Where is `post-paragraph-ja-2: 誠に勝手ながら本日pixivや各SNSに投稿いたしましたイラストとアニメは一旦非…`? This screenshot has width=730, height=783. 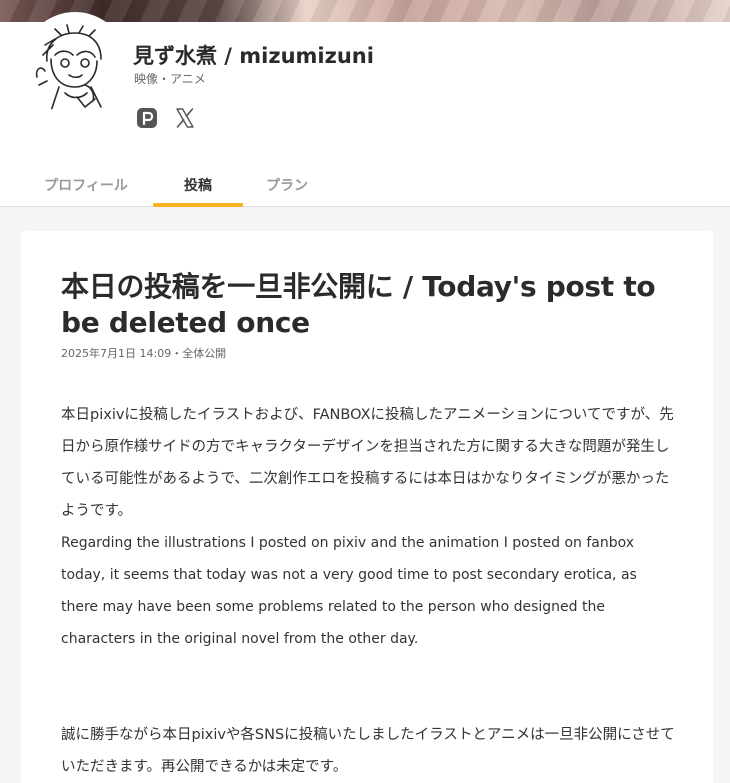
post-paragraph-ja-2: 誠に勝手ながら本日pixivや各SNSに投稿いたしましたイラストとアニメは一旦非… is located at coordinates (368, 751).